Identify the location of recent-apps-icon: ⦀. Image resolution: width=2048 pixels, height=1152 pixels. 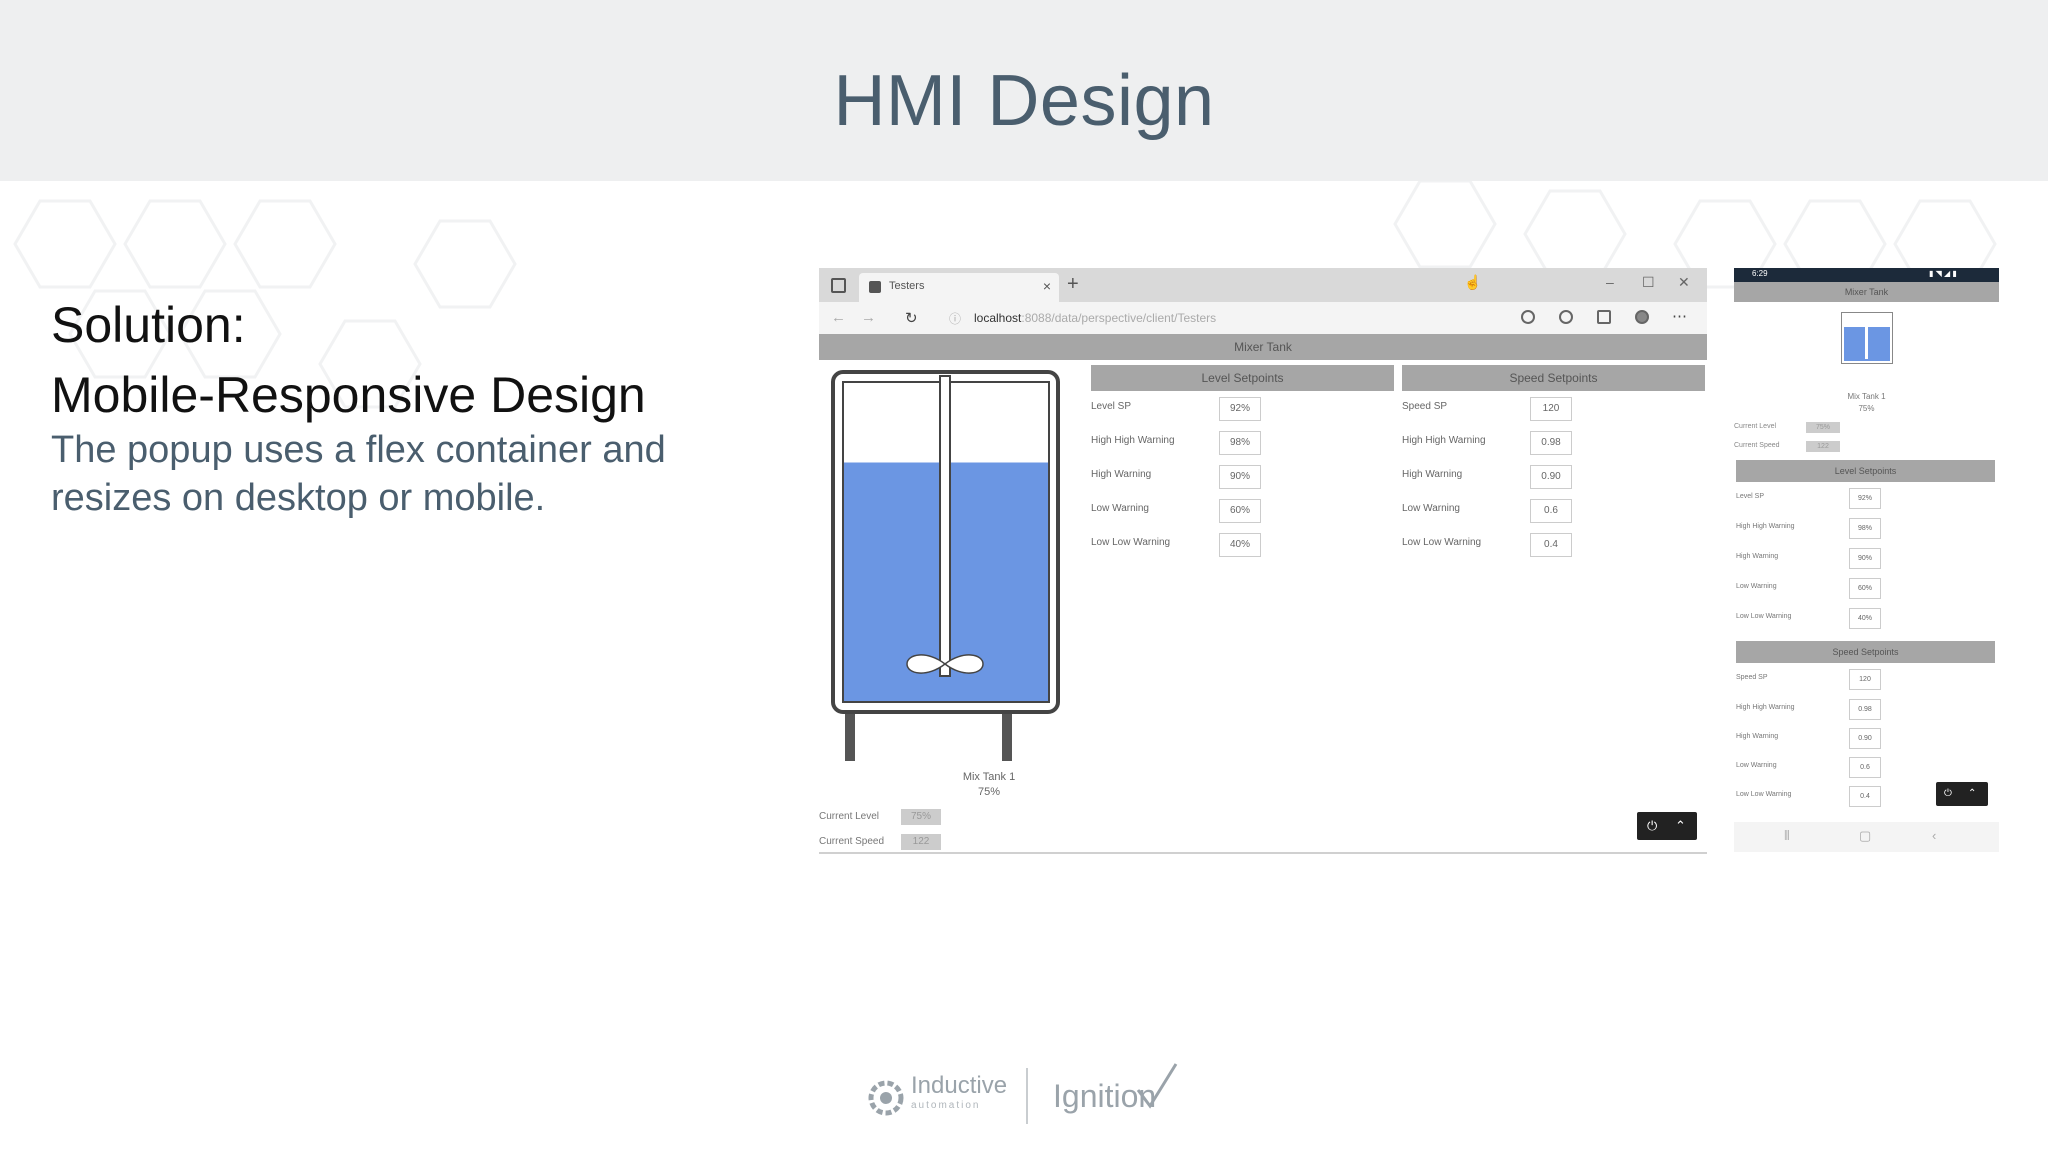
(1787, 836).